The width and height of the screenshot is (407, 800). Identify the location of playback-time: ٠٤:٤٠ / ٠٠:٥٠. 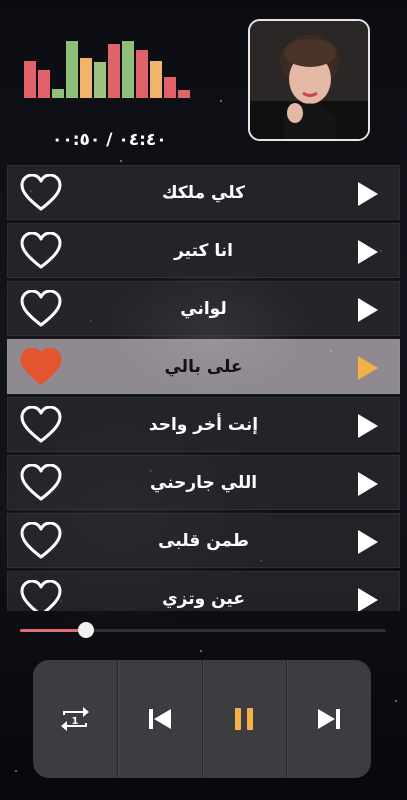
(109, 140).